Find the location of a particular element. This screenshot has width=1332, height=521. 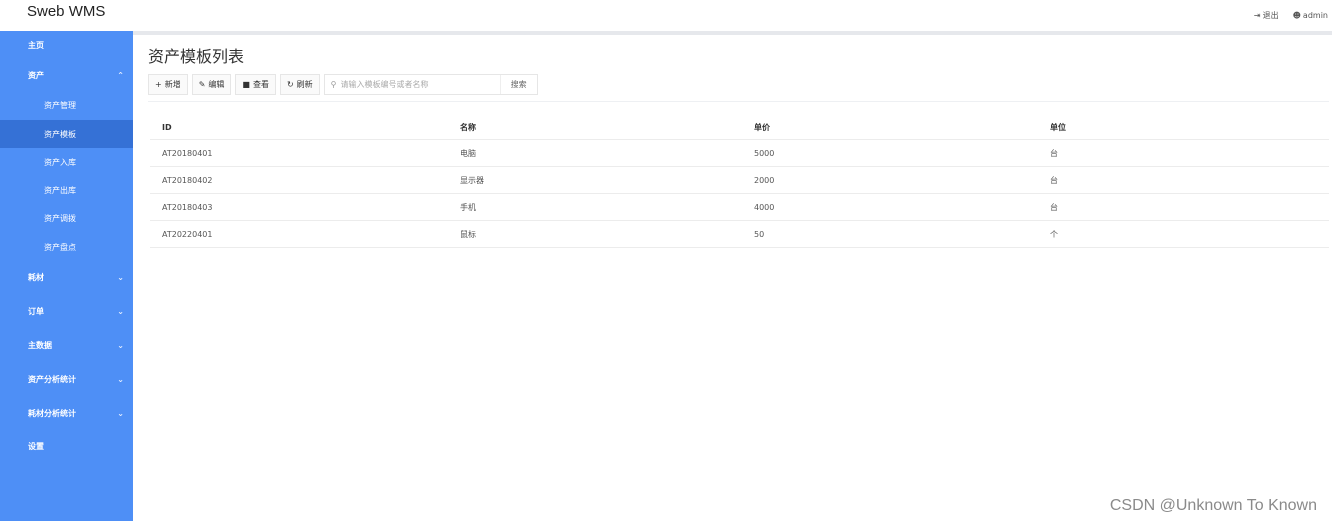

sidebar-item-label: 设置 is located at coordinates (36, 446).